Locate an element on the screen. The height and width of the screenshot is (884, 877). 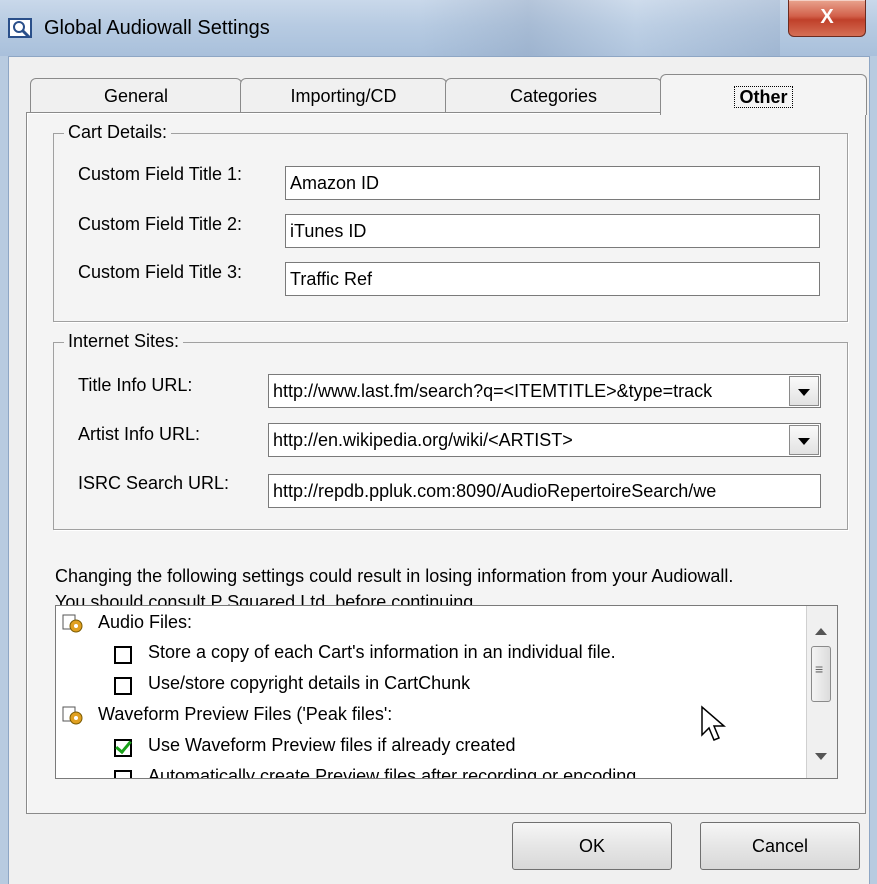
cancel-button: Cancel is located at coordinates (780, 846).